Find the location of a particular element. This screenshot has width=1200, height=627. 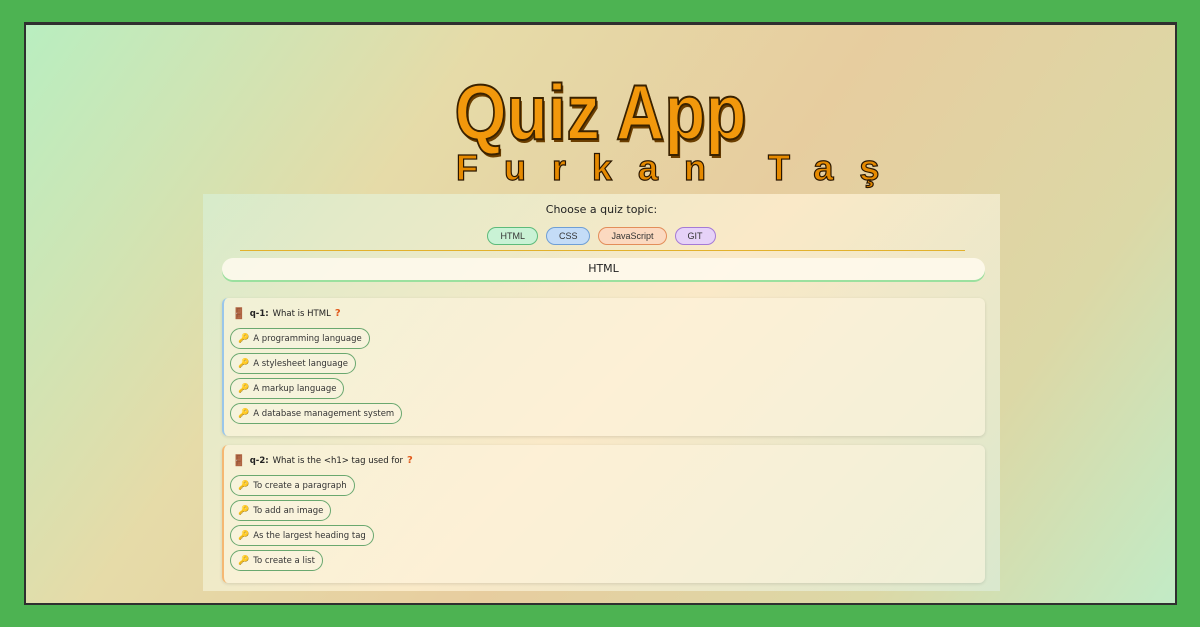

answer-option: 🔑 A database management system is located at coordinates (316, 413).